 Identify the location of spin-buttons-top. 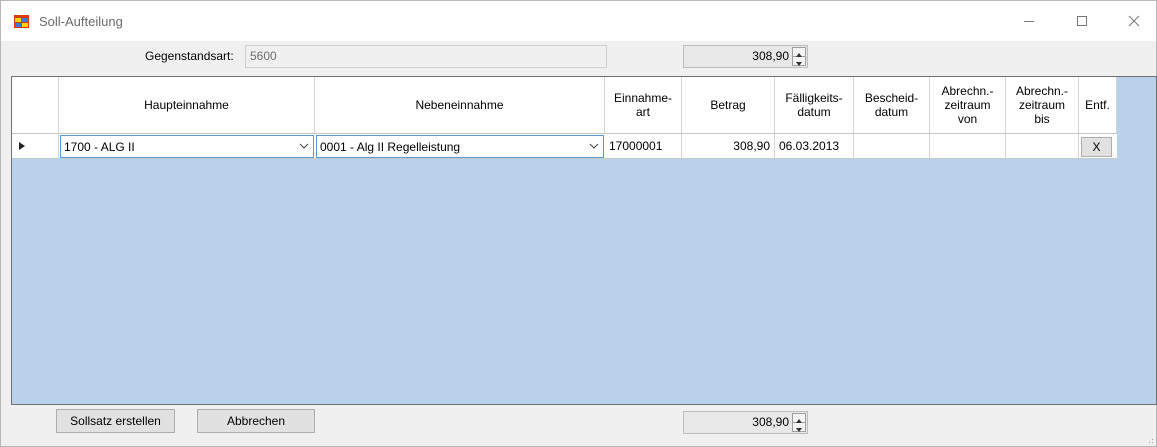
(799, 56).